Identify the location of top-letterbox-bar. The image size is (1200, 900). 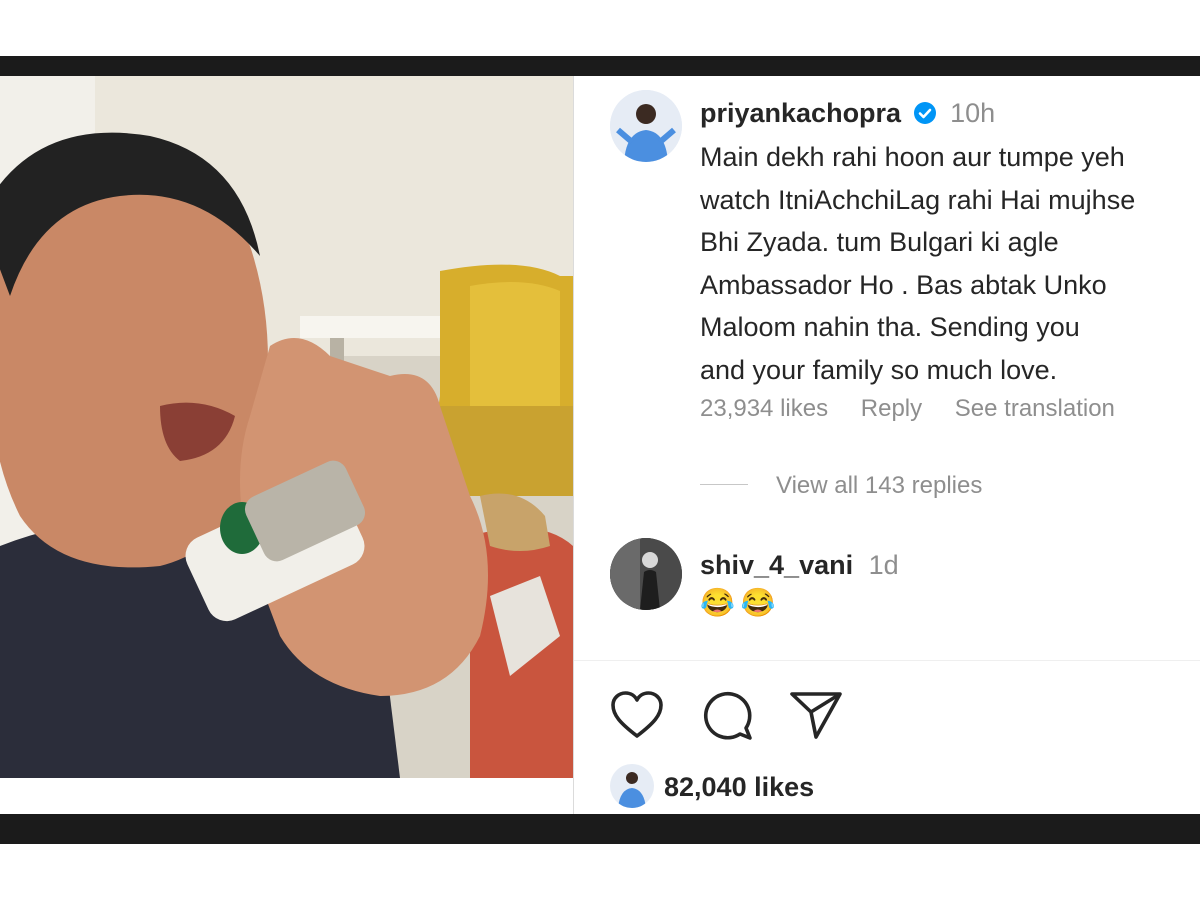
(600, 66).